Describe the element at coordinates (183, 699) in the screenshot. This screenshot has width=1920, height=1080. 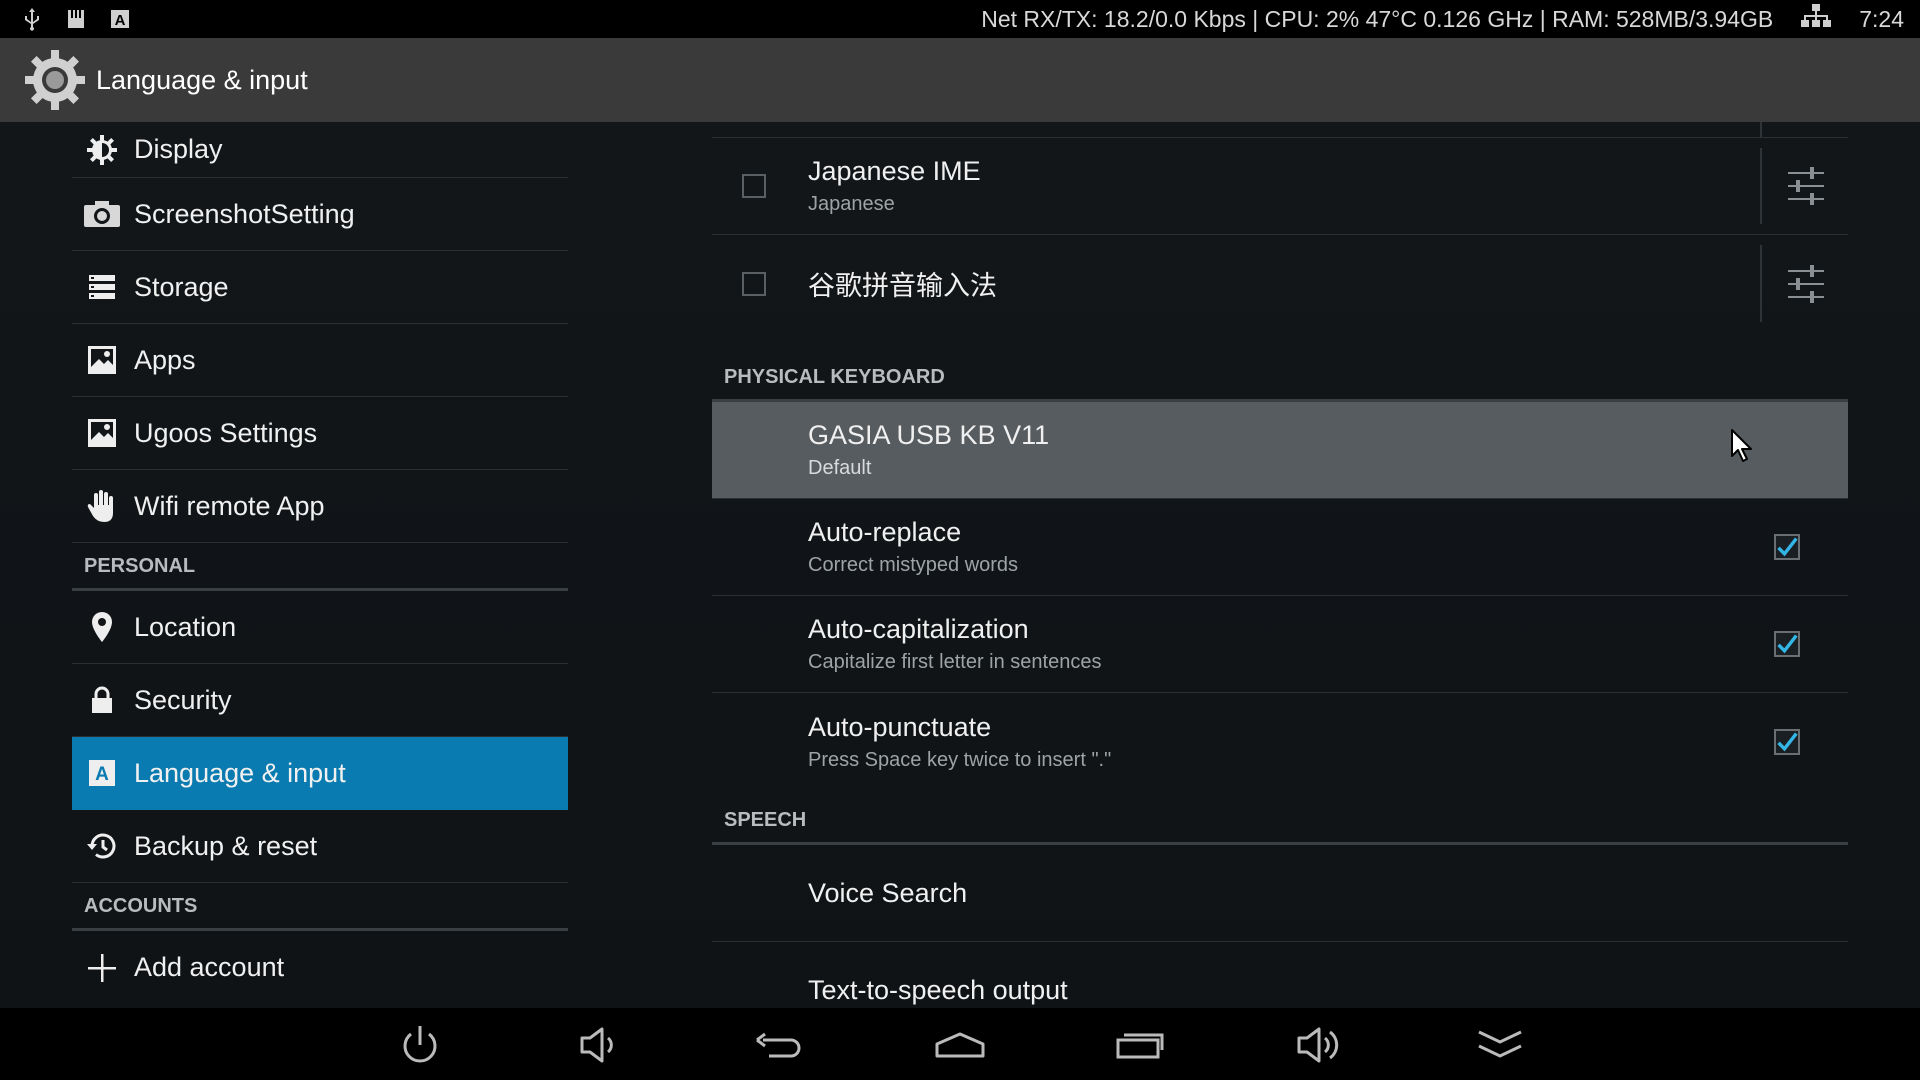
I see `nav-label: Security` at that location.